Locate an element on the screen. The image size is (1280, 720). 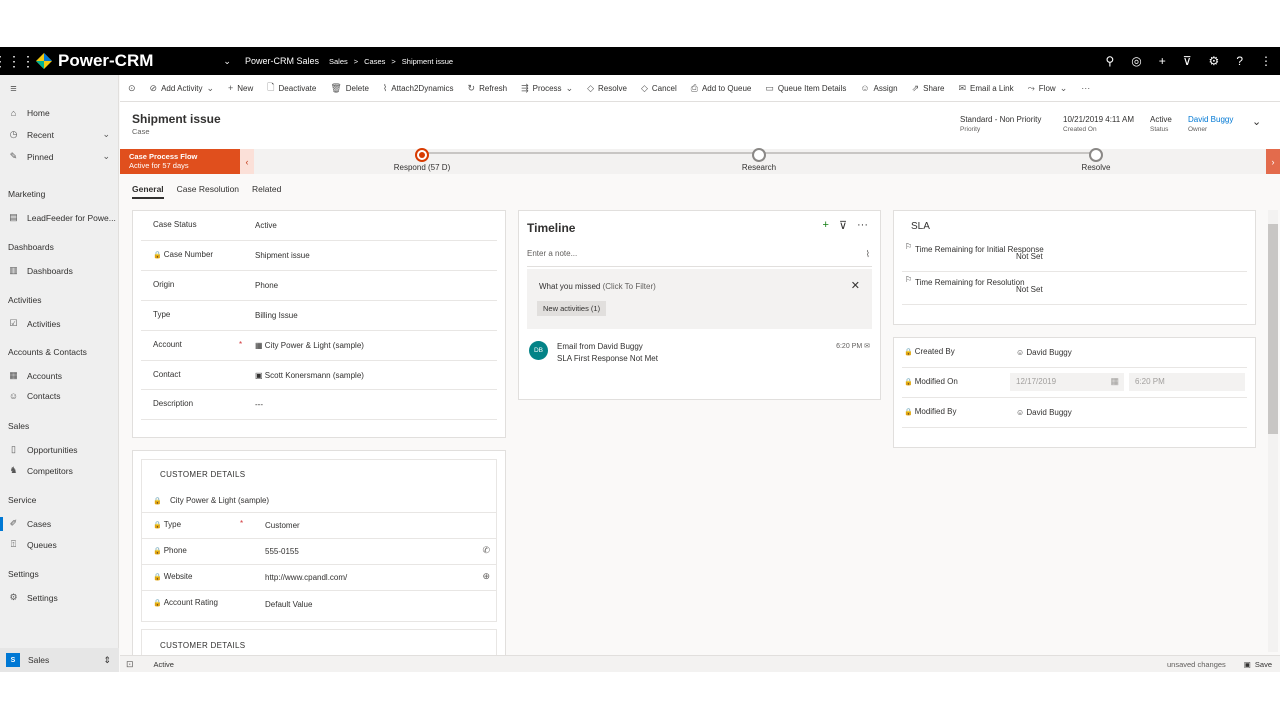
sidebar-item-settings: ⚙ Settings is located at coordinates (32, 597).